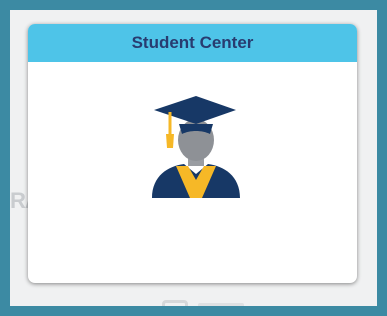  I want to click on graduate-icon, so click(196, 147).